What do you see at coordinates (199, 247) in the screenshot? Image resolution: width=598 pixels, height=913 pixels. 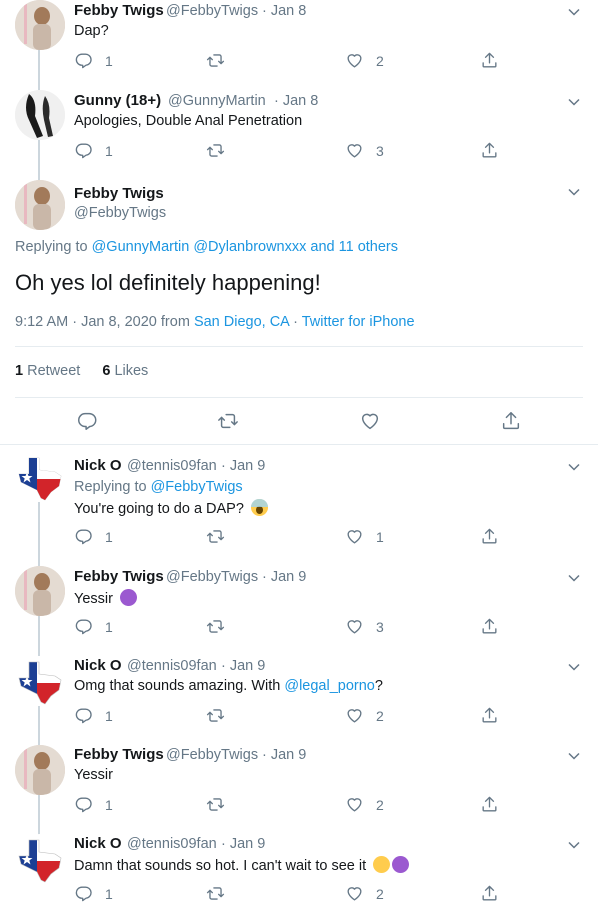 I see `replying-users: @GunnyMartin @Dylanbrownxxx` at bounding box center [199, 247].